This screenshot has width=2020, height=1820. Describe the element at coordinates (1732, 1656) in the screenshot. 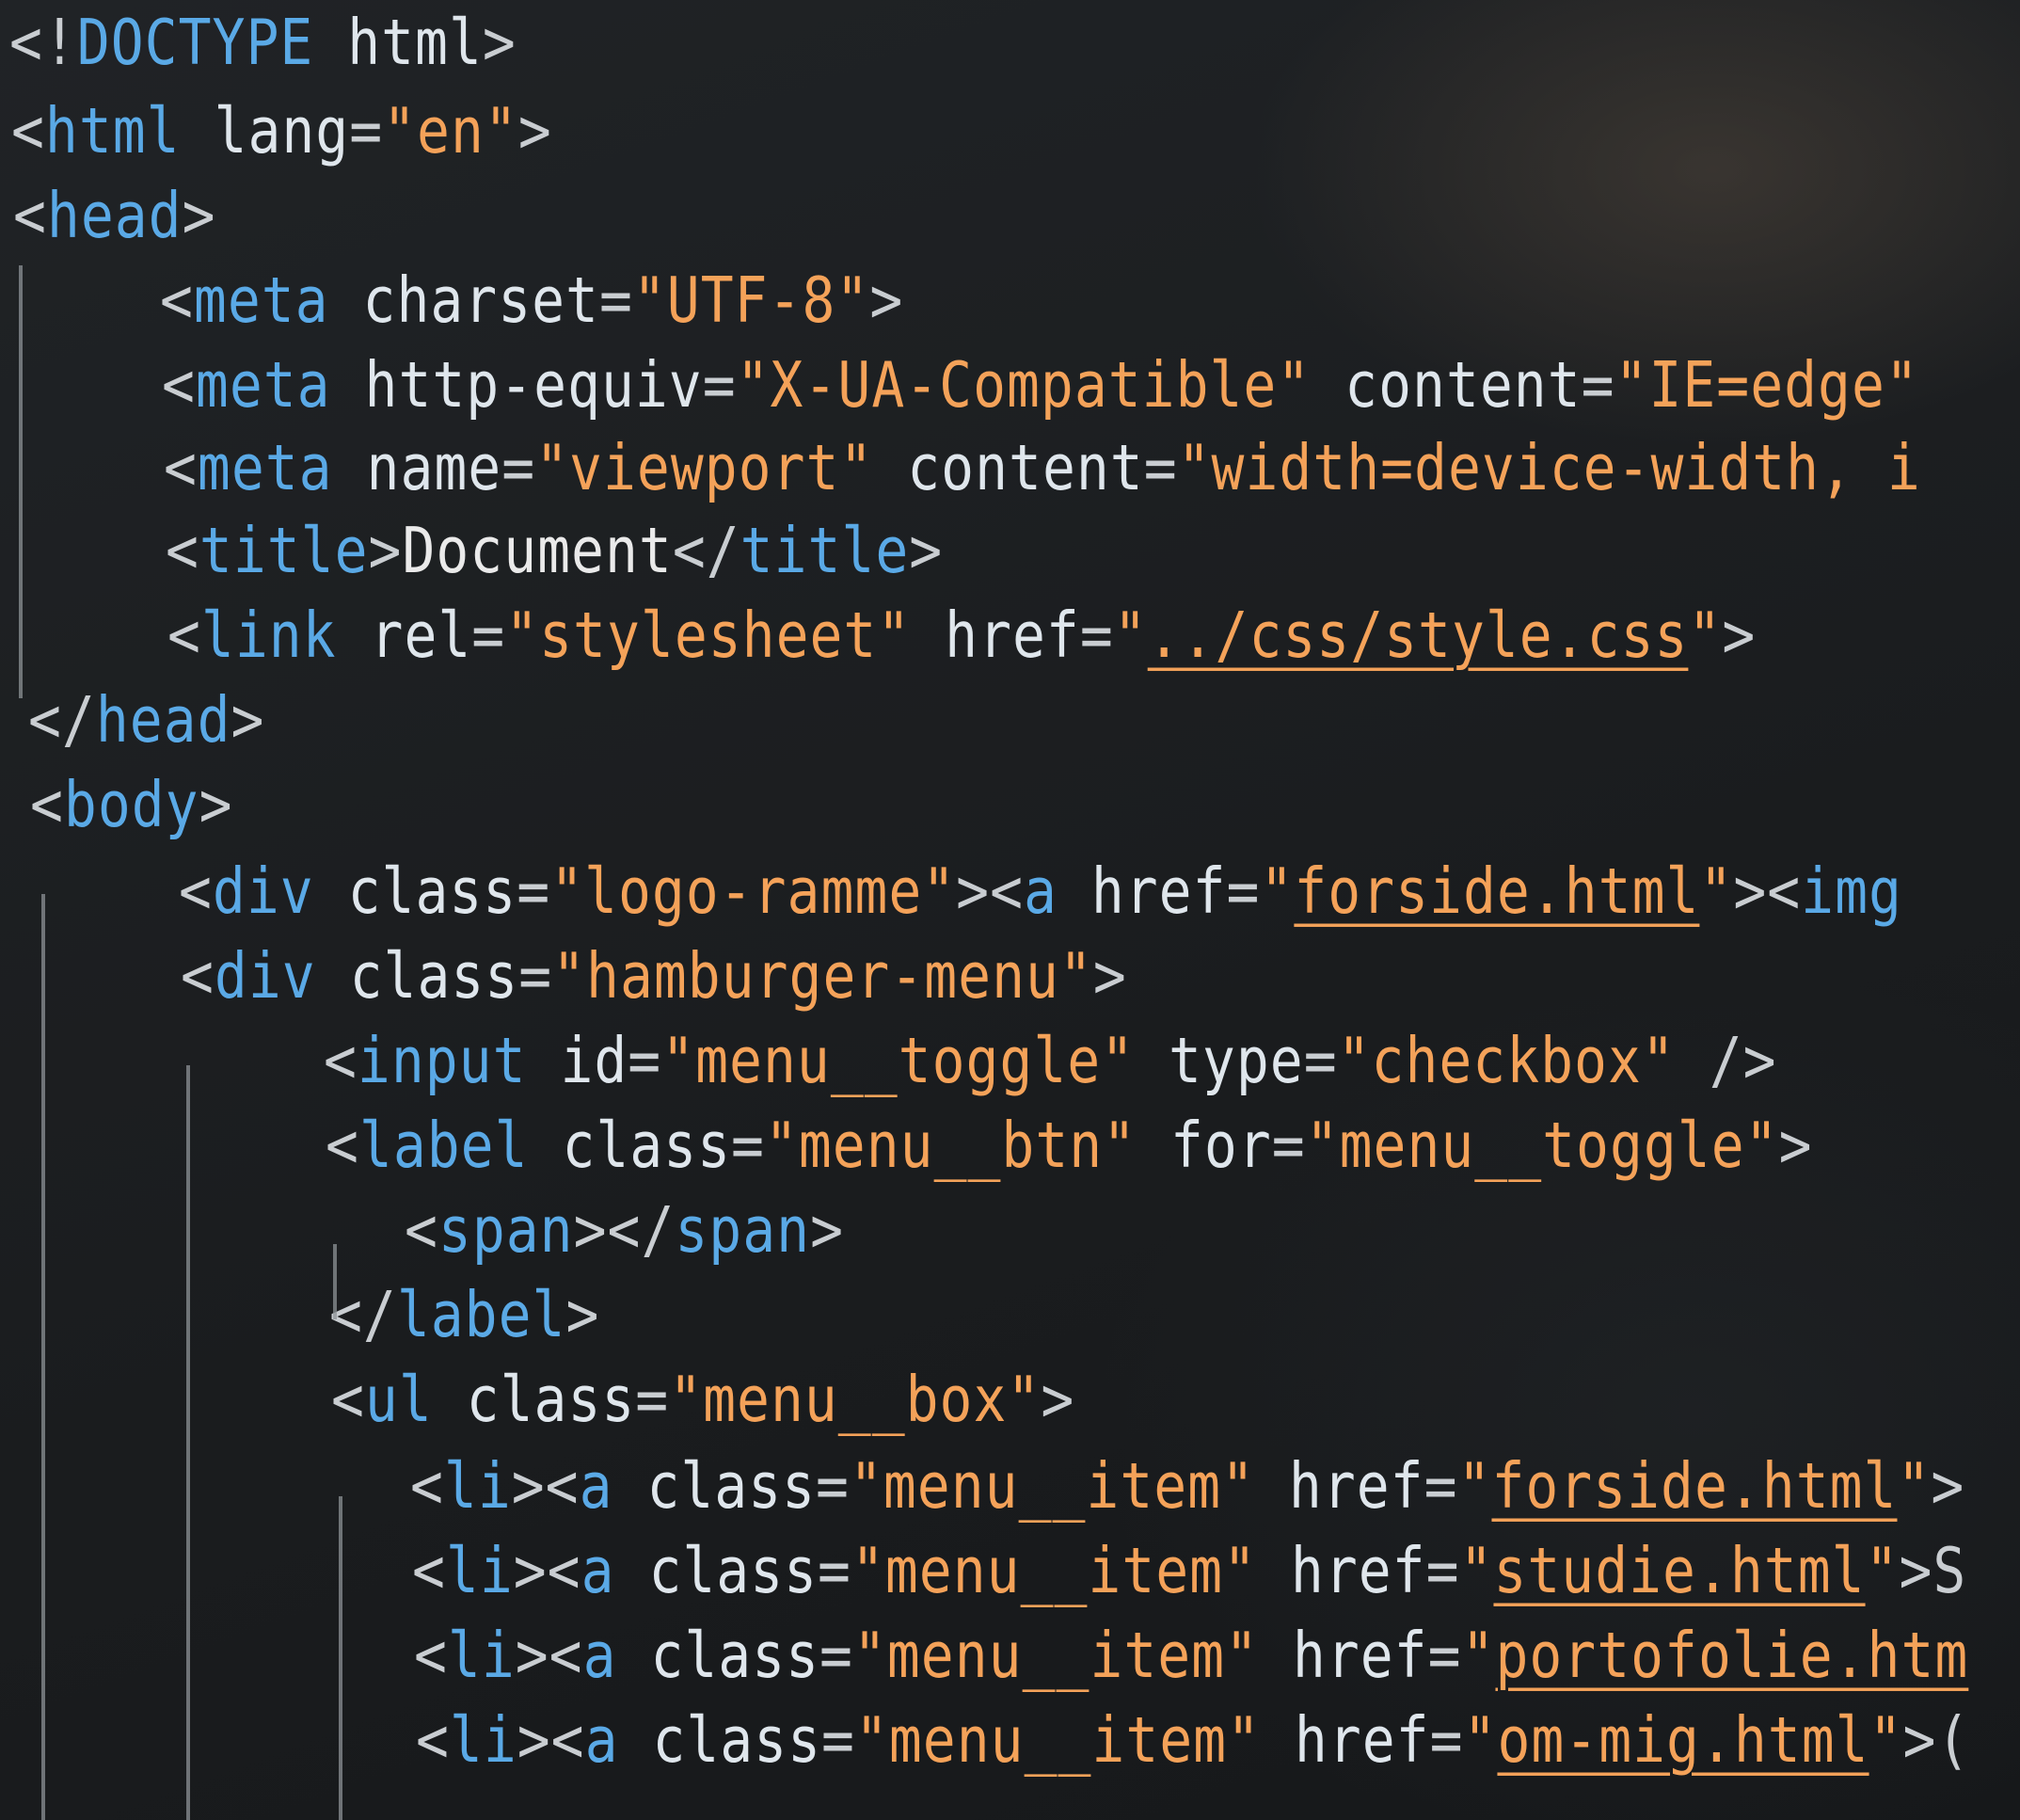

I see `code-link-token: portofolie.htm` at that location.